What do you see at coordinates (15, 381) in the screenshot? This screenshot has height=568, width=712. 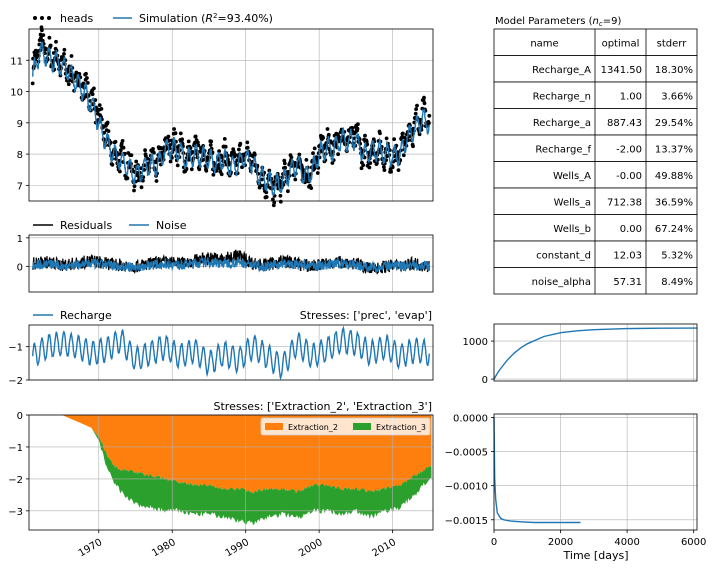 I see `recharge-y-tick-label: −2` at bounding box center [15, 381].